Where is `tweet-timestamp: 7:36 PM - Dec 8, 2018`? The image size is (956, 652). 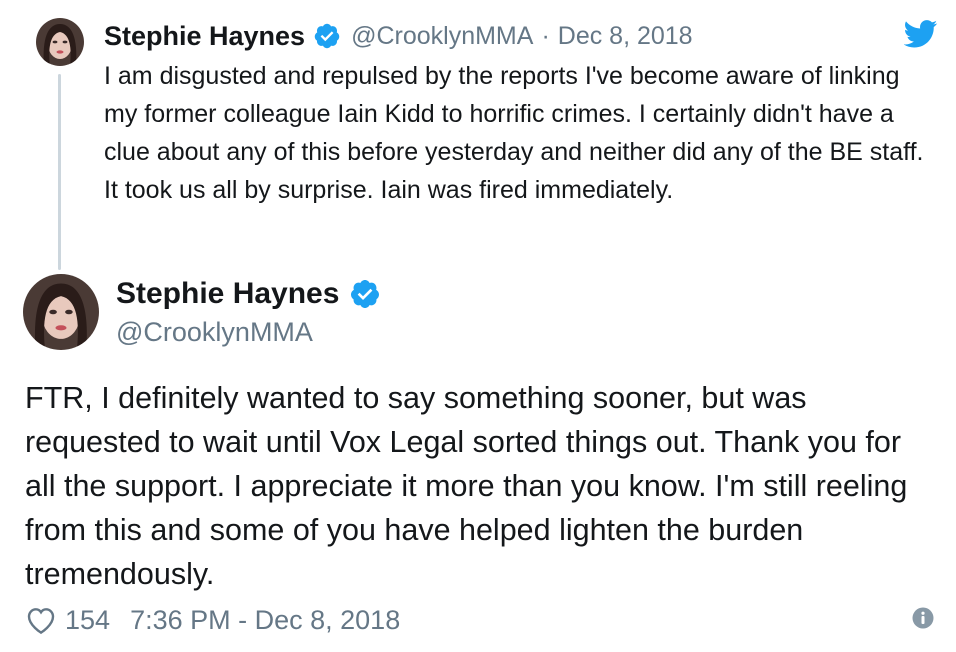
tweet-timestamp: 7:36 PM - Dec 8, 2018 is located at coordinates (265, 620).